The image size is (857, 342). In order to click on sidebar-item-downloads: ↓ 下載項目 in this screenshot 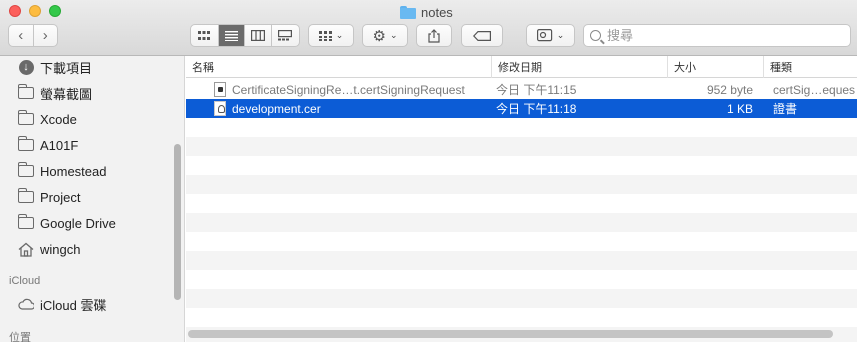, I will do `click(55, 67)`.